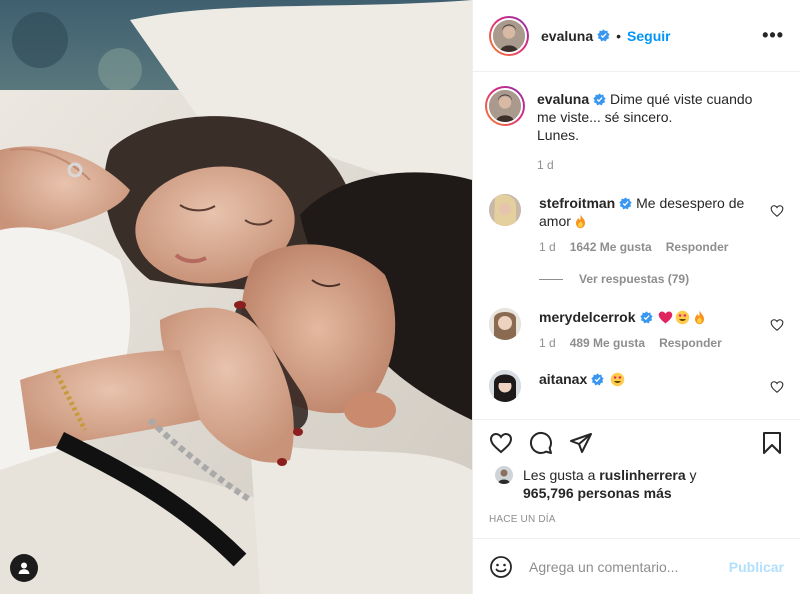 This screenshot has width=800, height=594. I want to click on author-avatar, so click(509, 35).